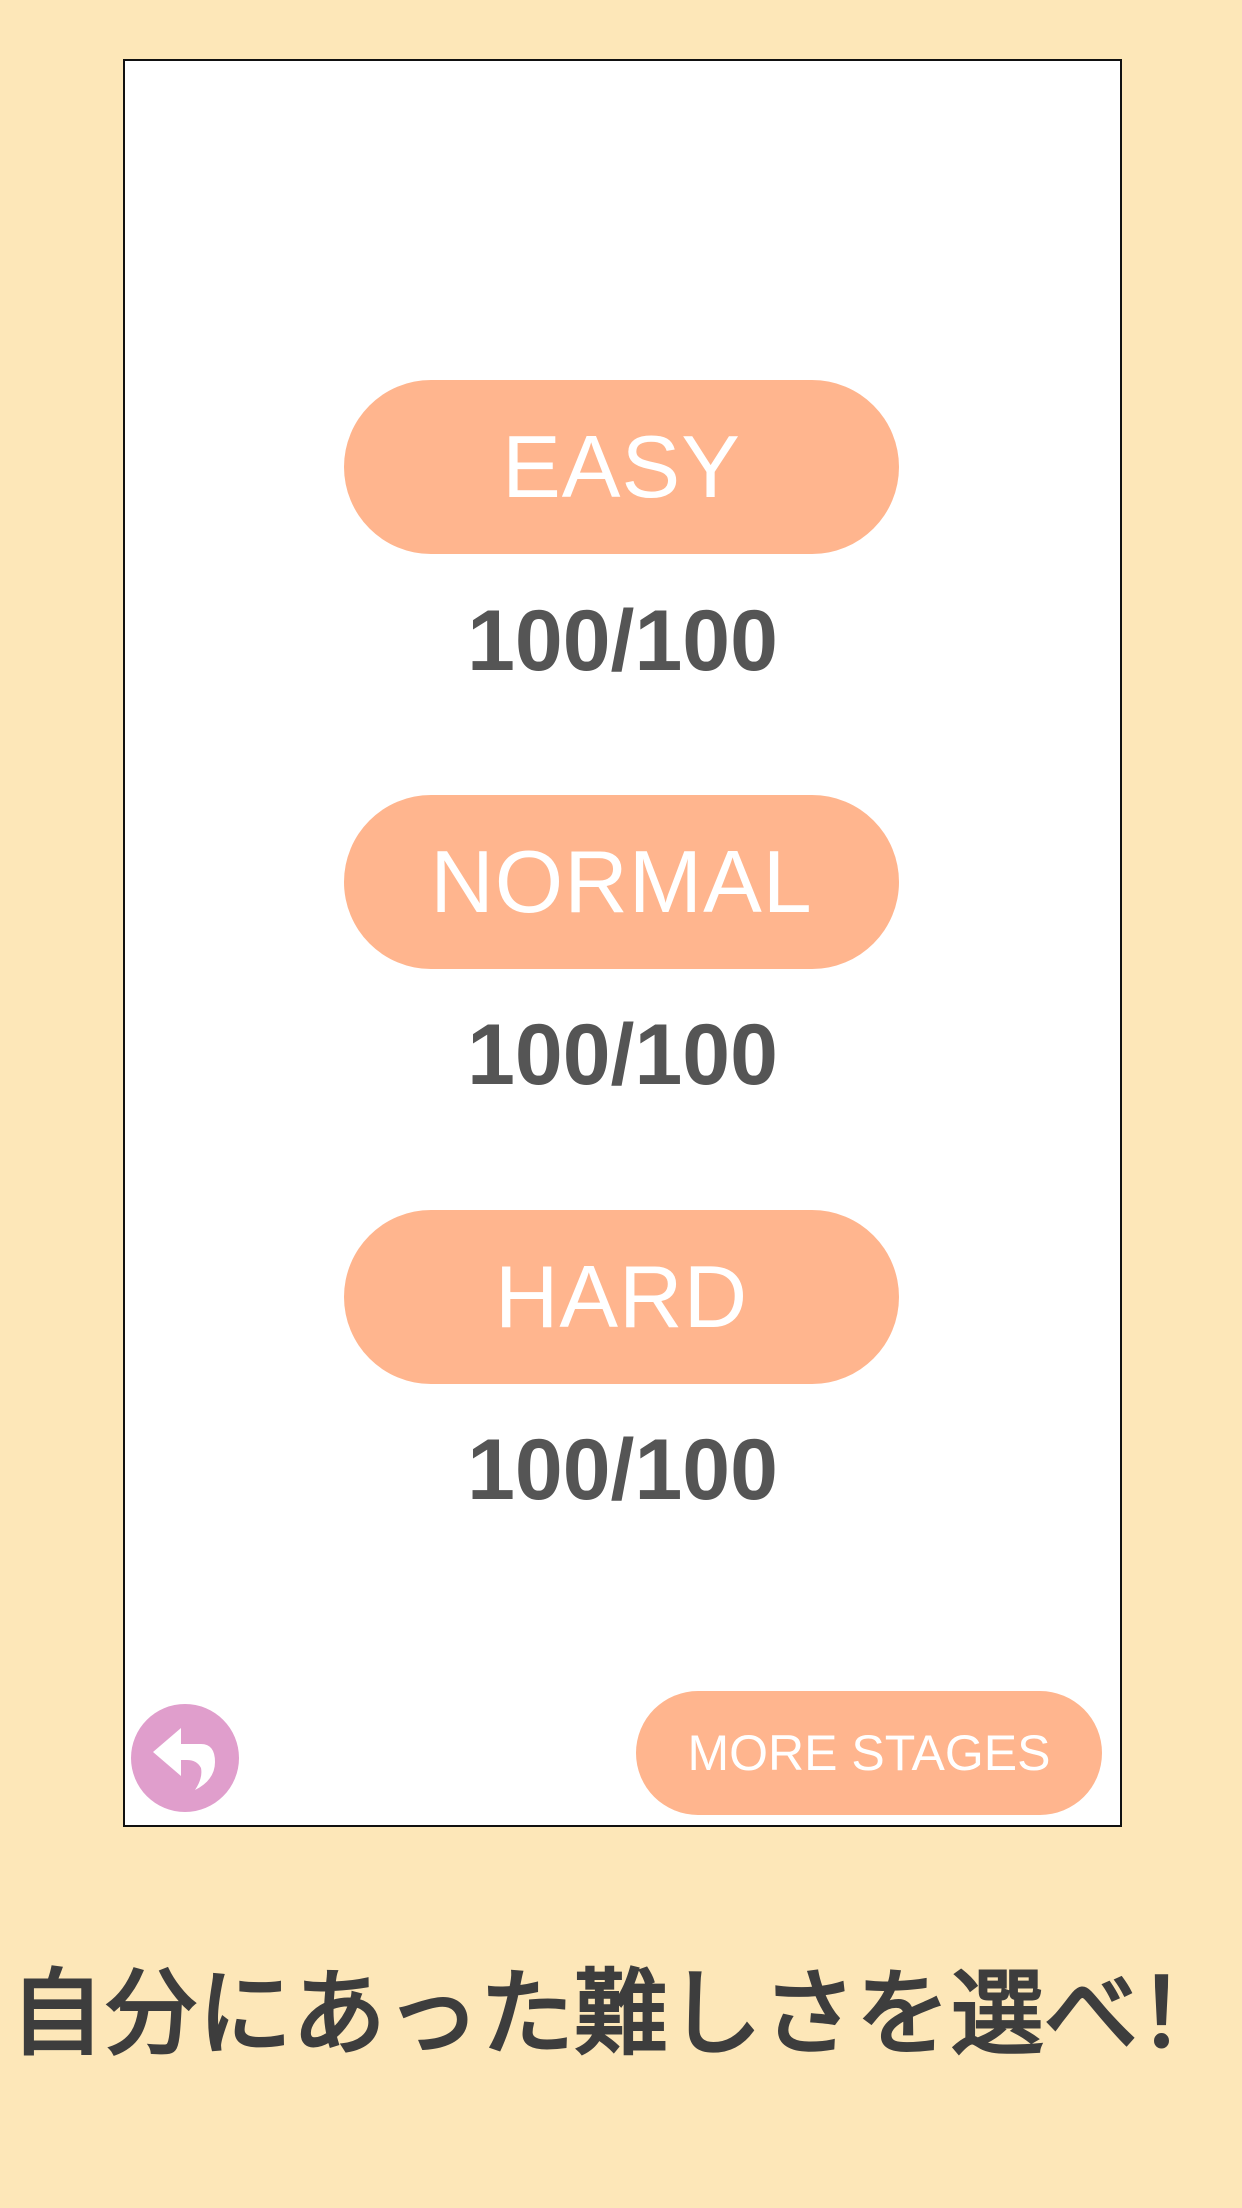 The height and width of the screenshot is (2208, 1242). What do you see at coordinates (622, 1470) in the screenshot?
I see `hard-score: 100/100` at bounding box center [622, 1470].